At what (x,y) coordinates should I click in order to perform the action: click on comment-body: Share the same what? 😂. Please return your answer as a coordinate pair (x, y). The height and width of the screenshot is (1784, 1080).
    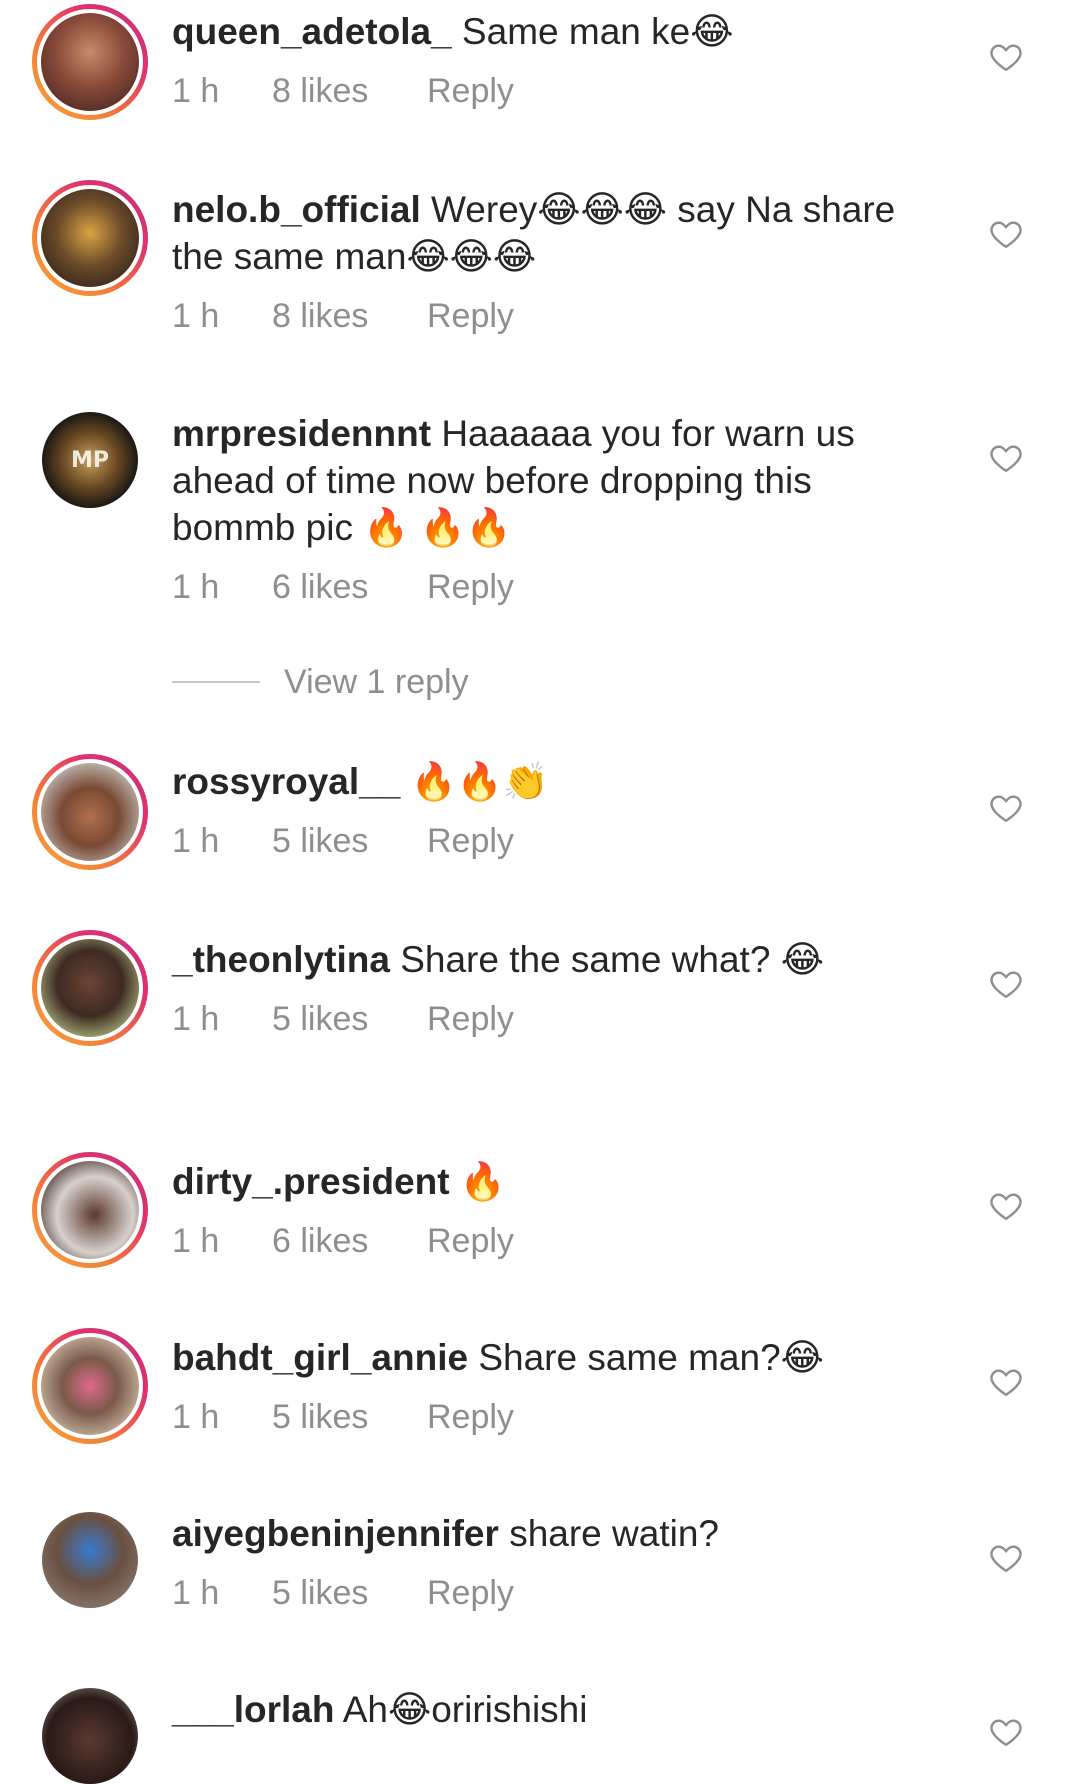
    Looking at the image, I should click on (606, 959).